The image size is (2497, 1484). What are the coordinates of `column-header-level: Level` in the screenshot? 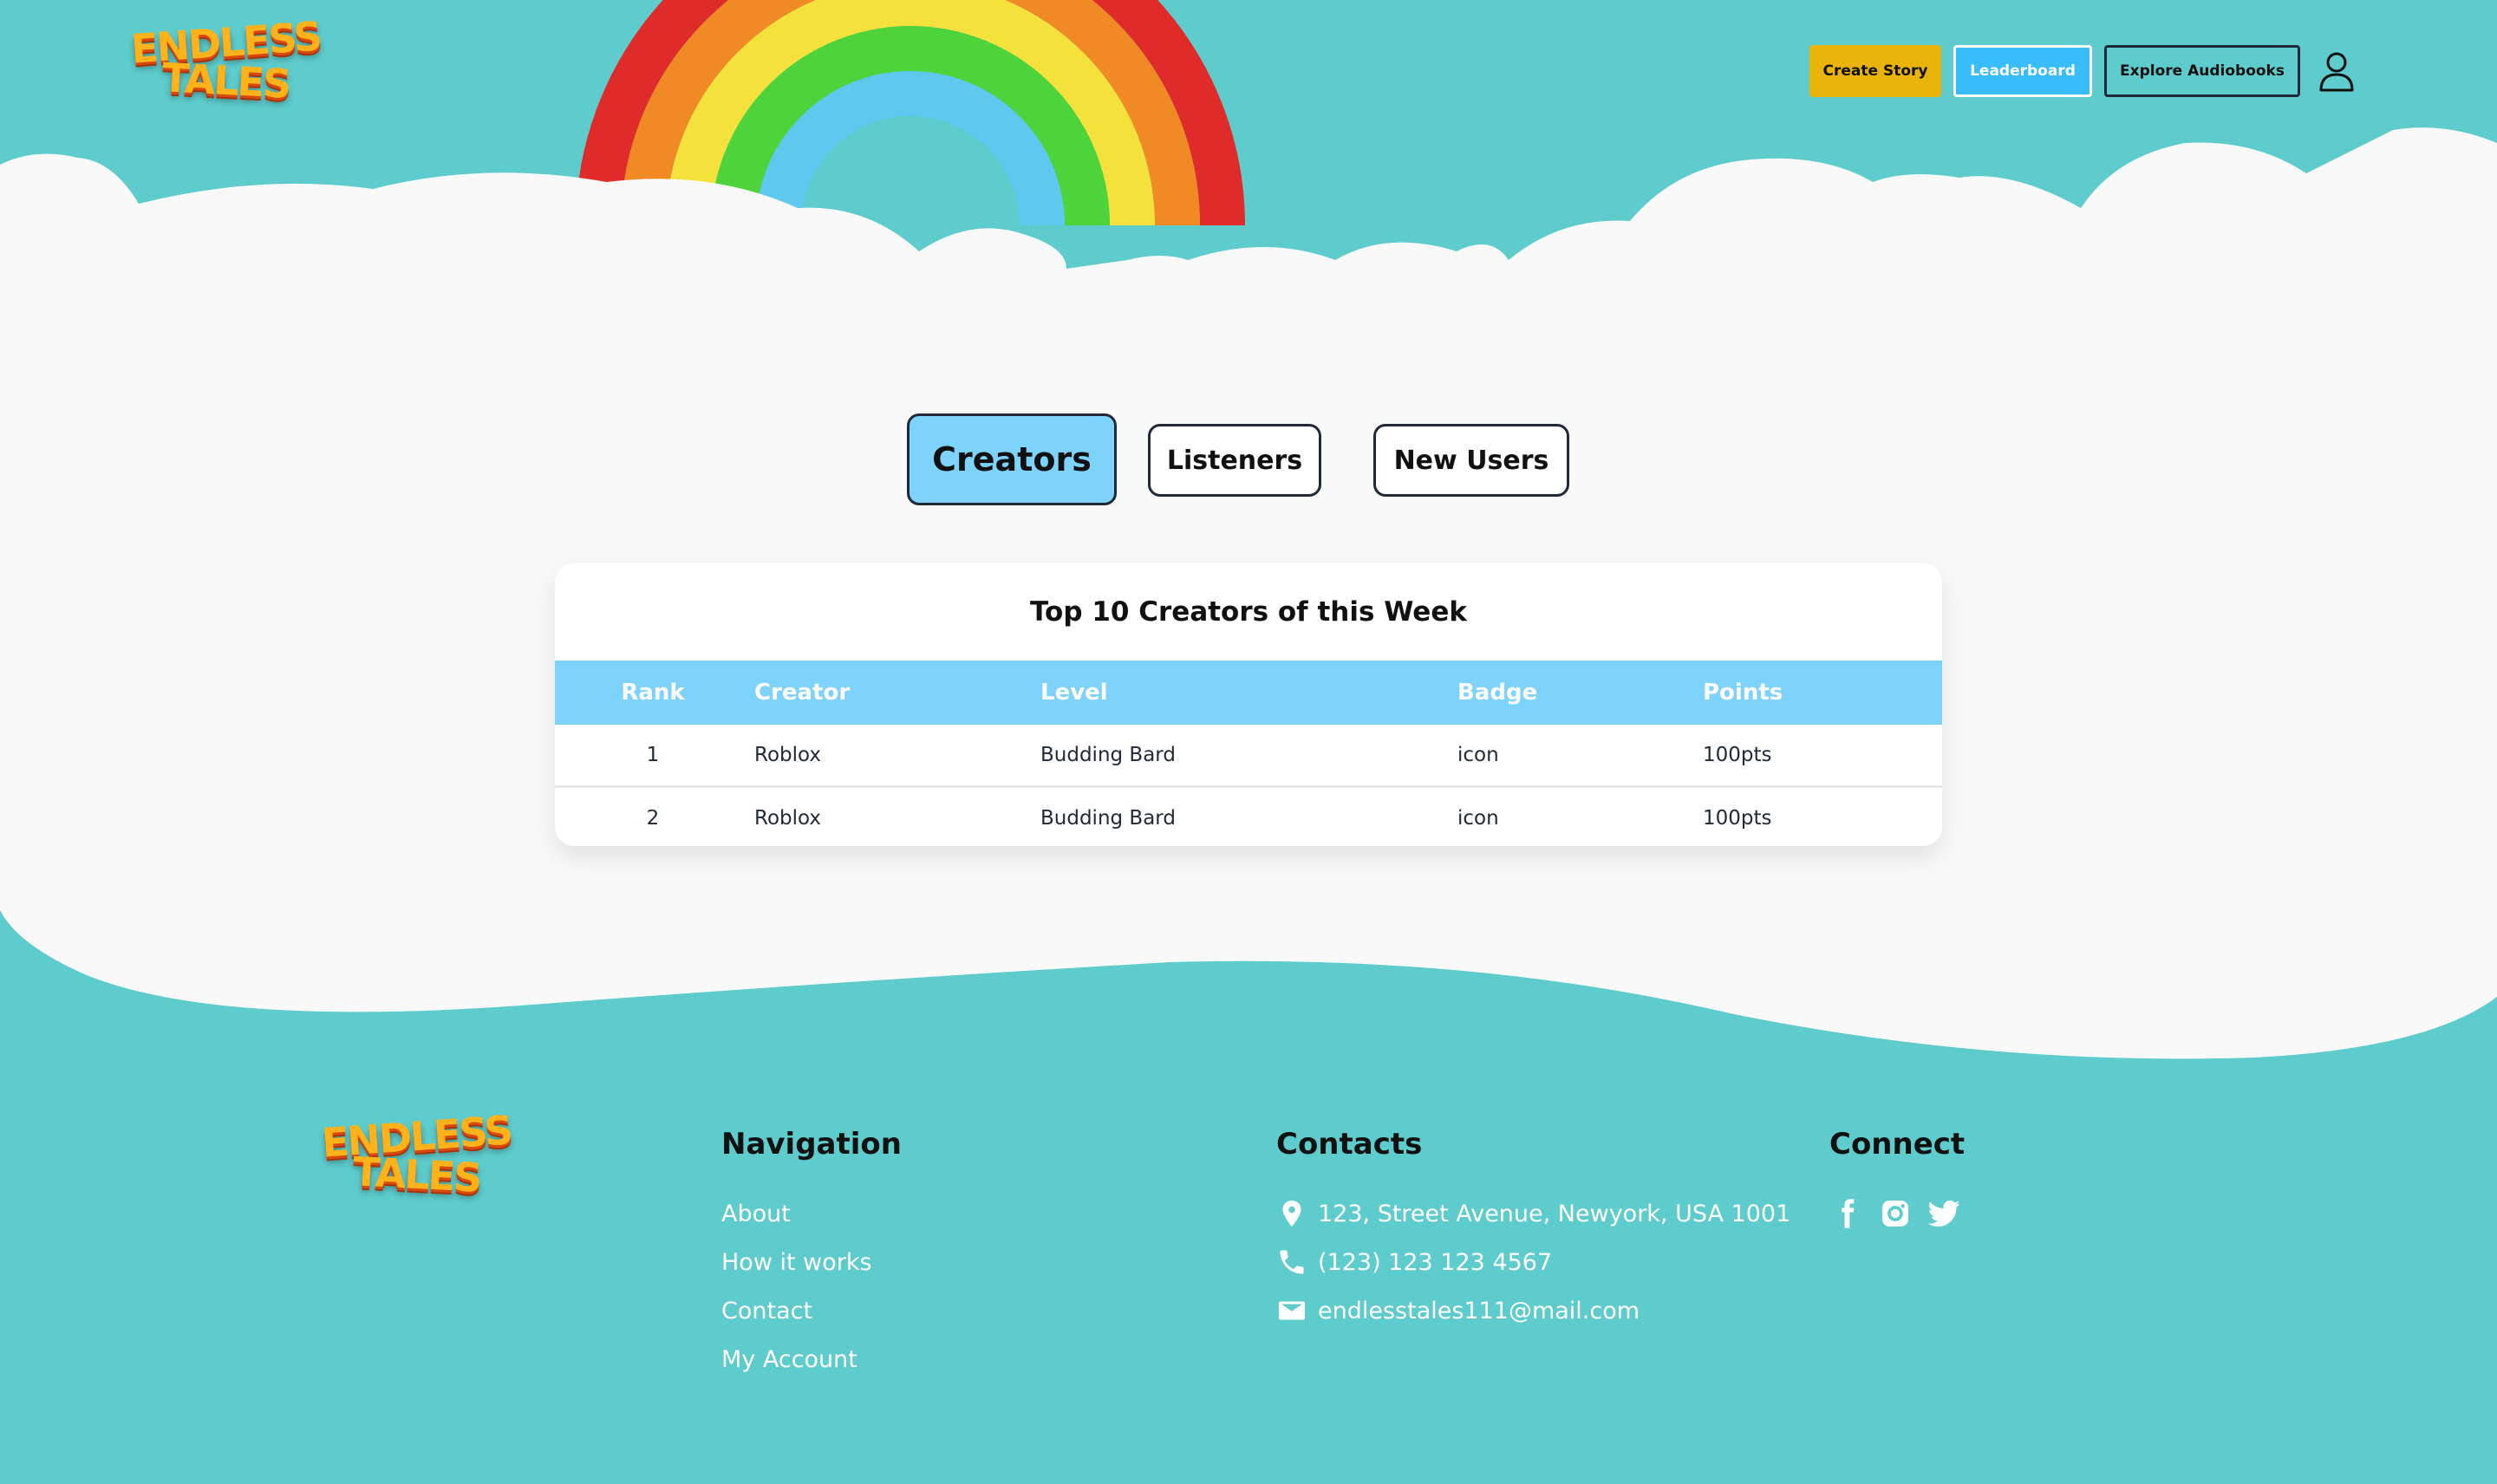 It's located at (1074, 693).